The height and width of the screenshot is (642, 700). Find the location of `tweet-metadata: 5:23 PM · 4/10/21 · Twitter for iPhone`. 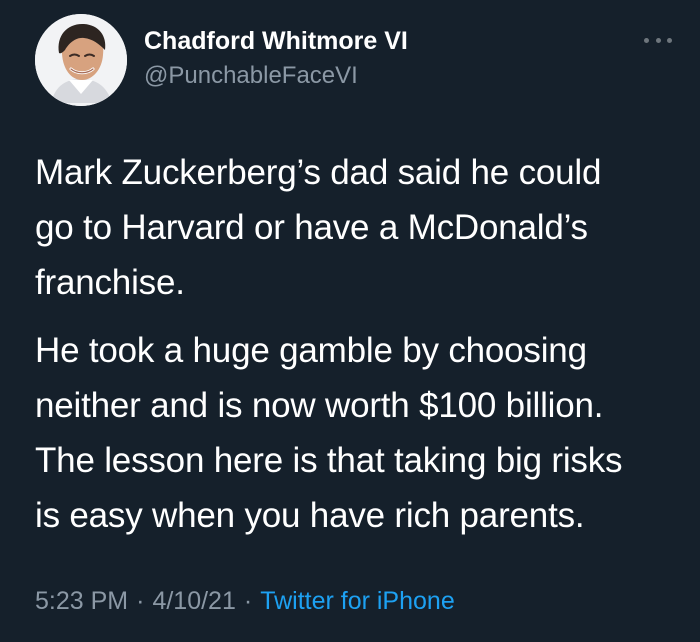

tweet-metadata: 5:23 PM · 4/10/21 · Twitter for iPhone is located at coordinates (350, 601).